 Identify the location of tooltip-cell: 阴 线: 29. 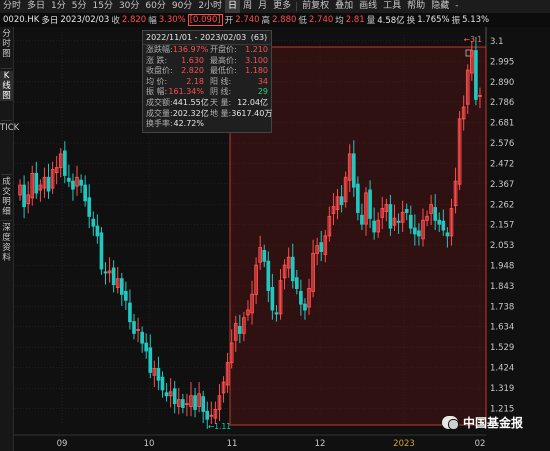
(239, 92).